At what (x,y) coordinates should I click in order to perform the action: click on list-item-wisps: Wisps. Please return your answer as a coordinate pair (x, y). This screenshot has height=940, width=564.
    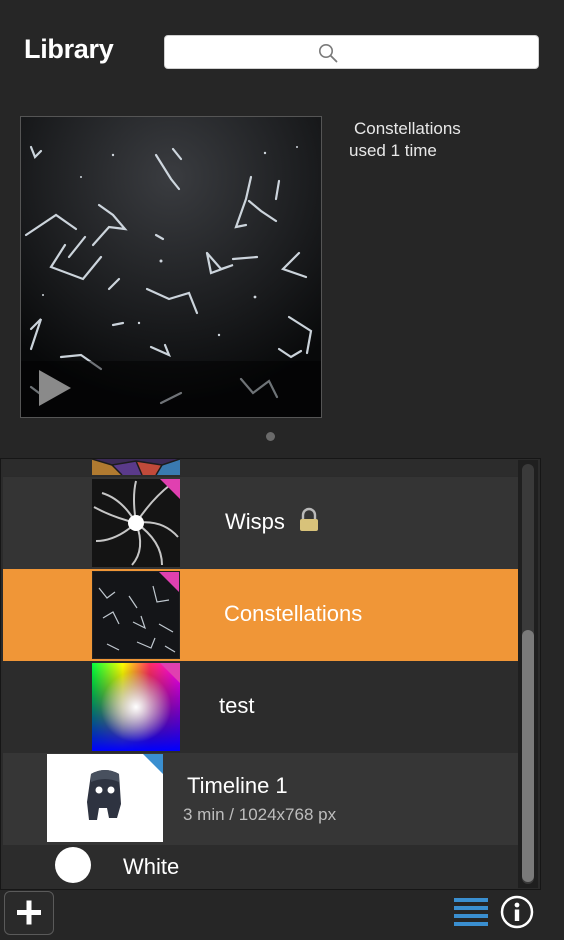
    Looking at the image, I should click on (260, 523).